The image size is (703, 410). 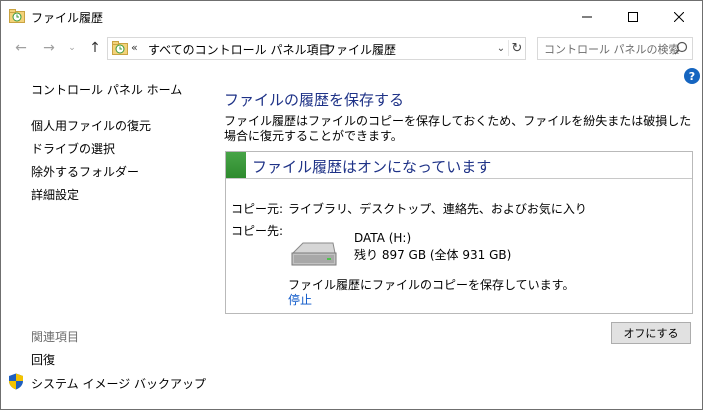 What do you see at coordinates (106, 89) in the screenshot?
I see `sidebar-item-control-panel-home: コントロール パネル ホーム` at bounding box center [106, 89].